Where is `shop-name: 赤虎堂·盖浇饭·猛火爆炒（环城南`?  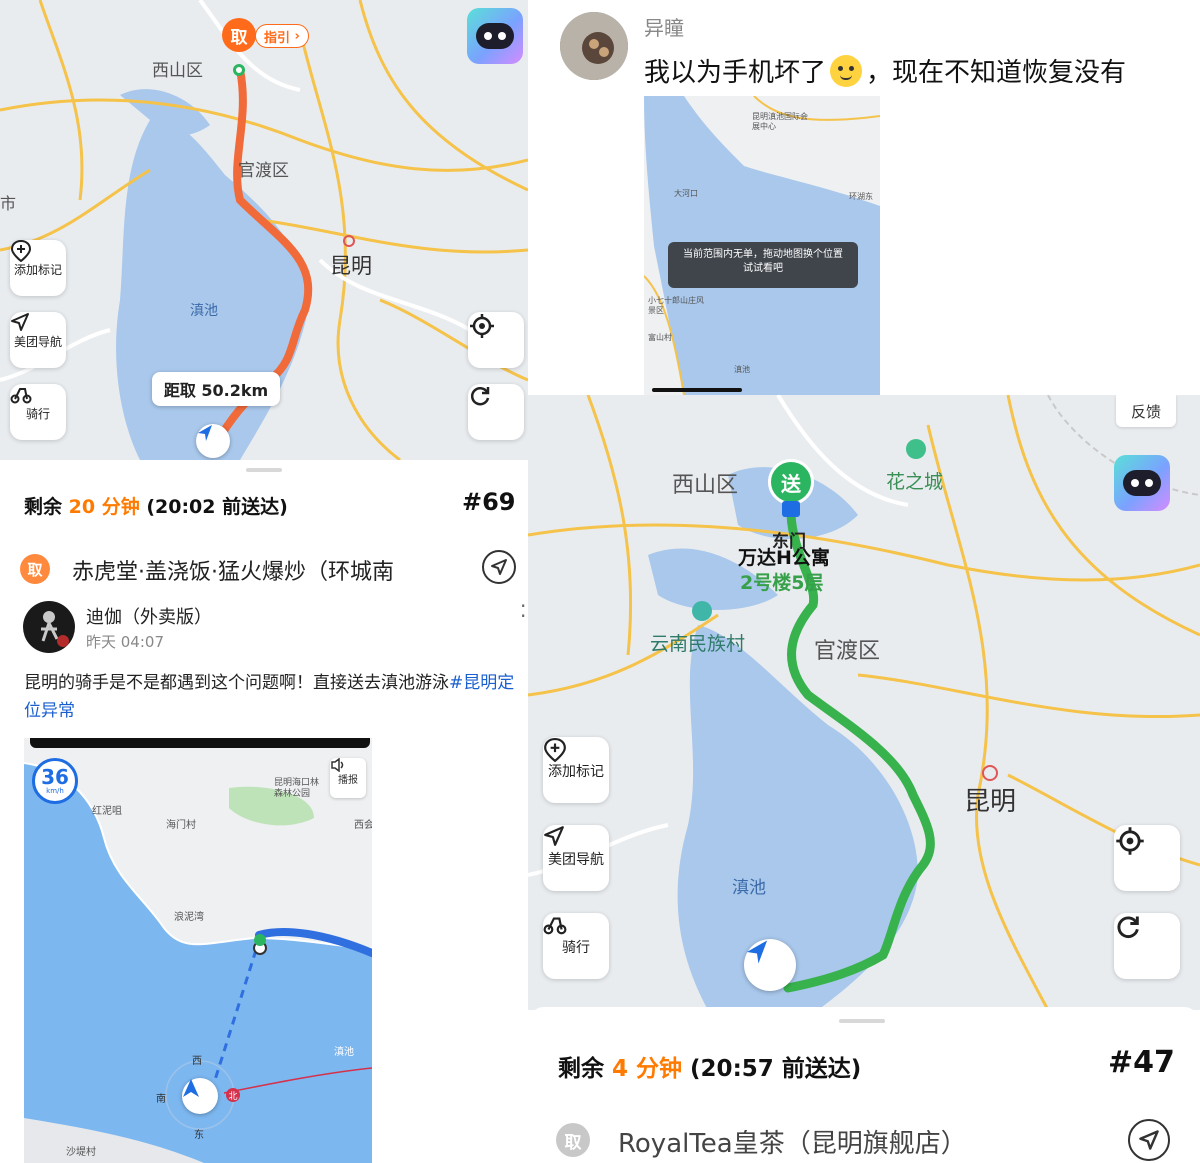 shop-name: 赤虎堂·盖浇饭·猛火爆炒（环城南 is located at coordinates (257, 570).